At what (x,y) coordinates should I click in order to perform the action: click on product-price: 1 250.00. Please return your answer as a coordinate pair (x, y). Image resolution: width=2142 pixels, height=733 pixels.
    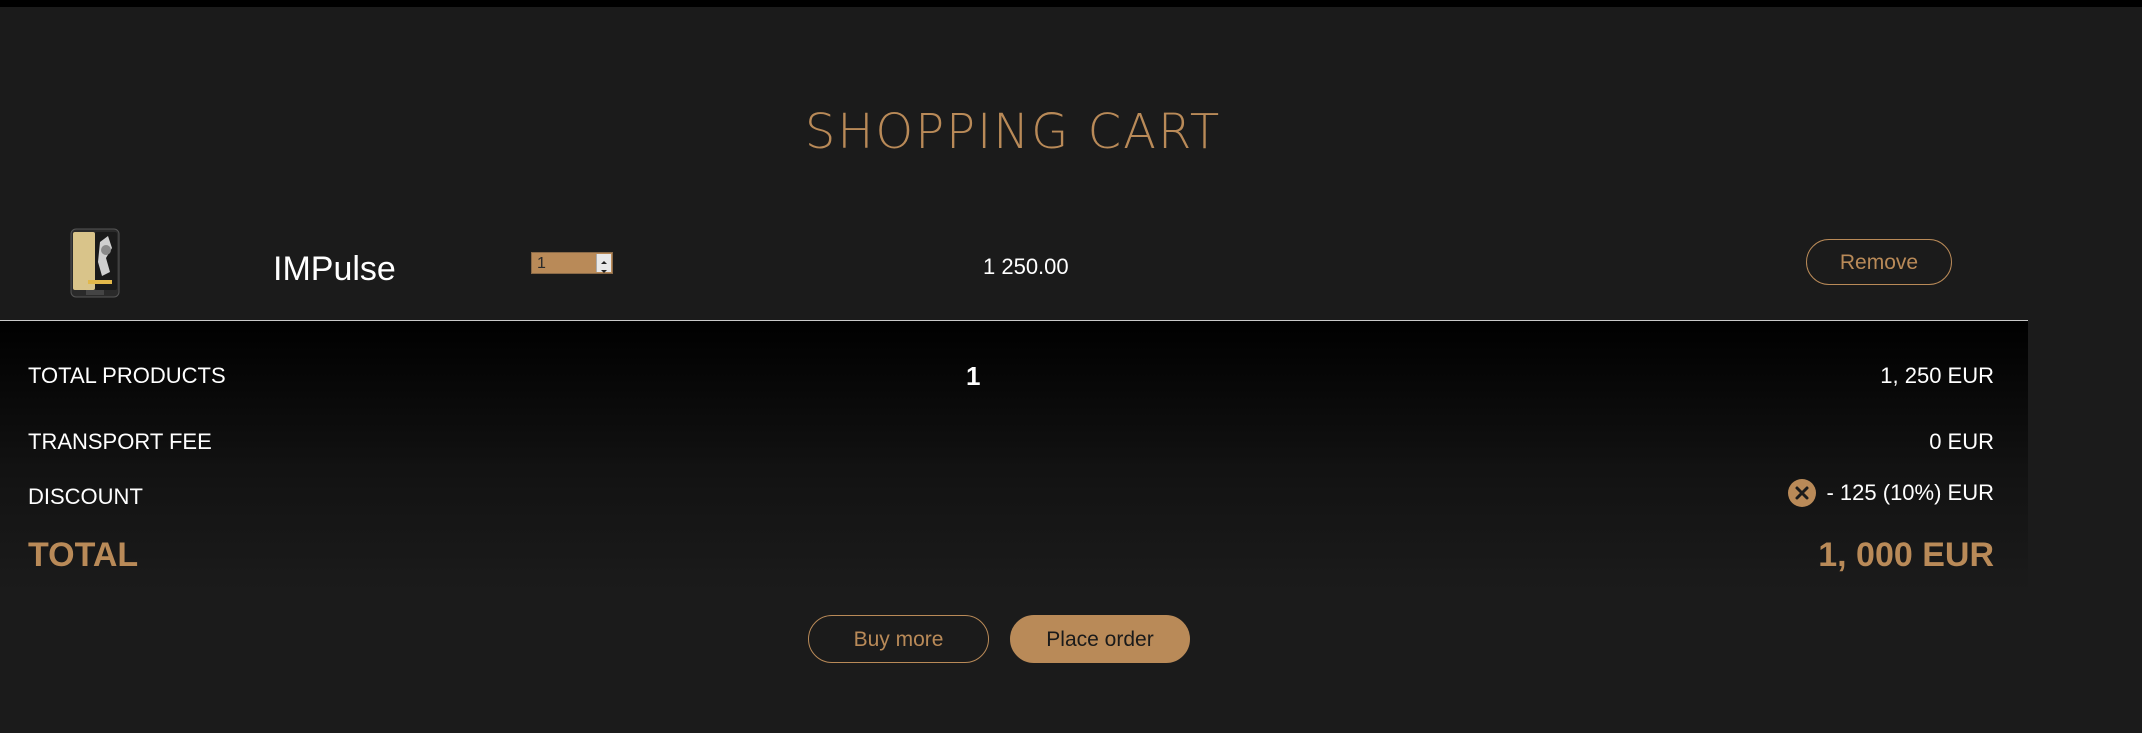
    Looking at the image, I should click on (1026, 266).